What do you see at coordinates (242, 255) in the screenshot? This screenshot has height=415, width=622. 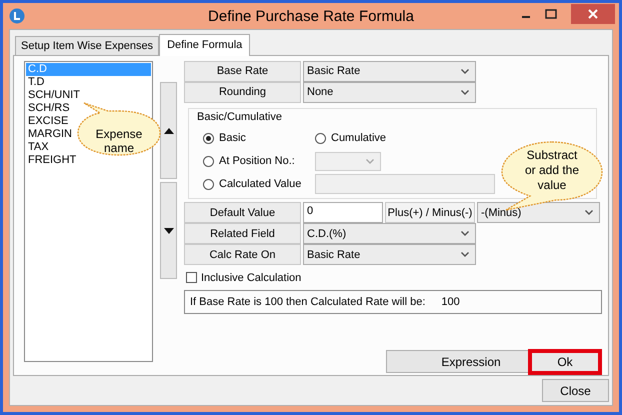 I see `field-label: Calc Rate On` at bounding box center [242, 255].